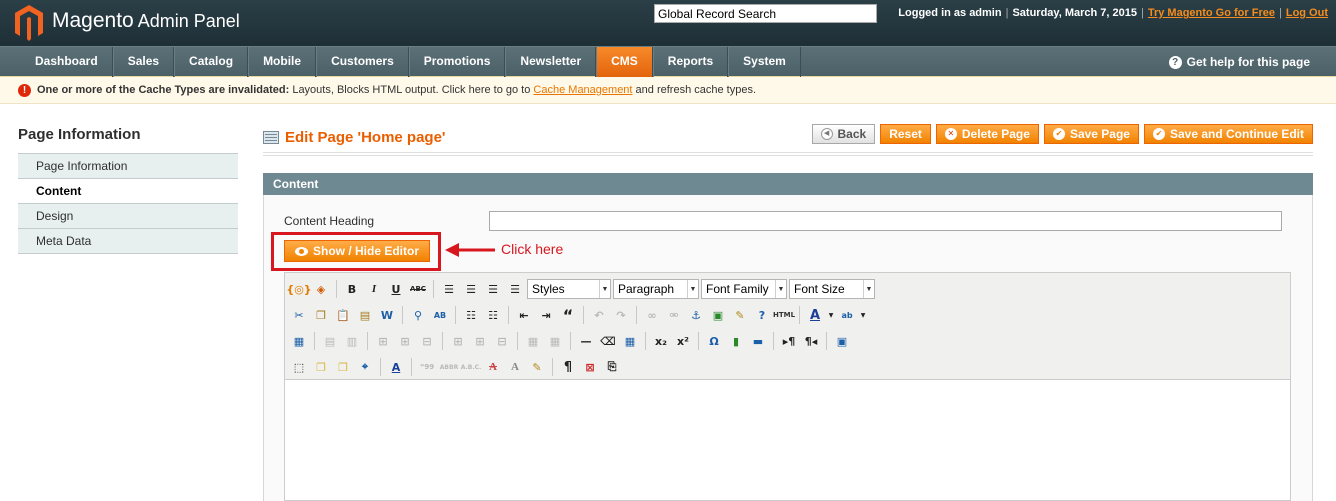 The image size is (1336, 501). Describe the element at coordinates (449, 289) in the screenshot. I see `align-left-icon: ☰` at that location.